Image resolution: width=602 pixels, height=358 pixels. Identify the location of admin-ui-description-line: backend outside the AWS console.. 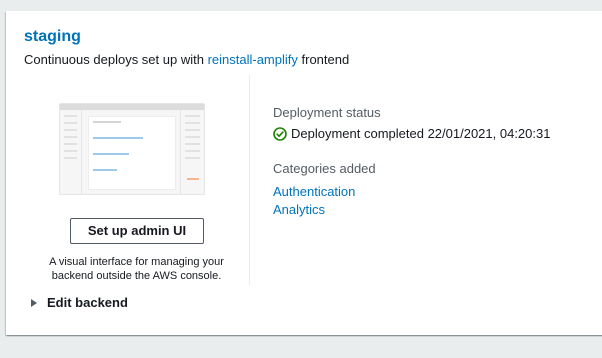
(136, 276).